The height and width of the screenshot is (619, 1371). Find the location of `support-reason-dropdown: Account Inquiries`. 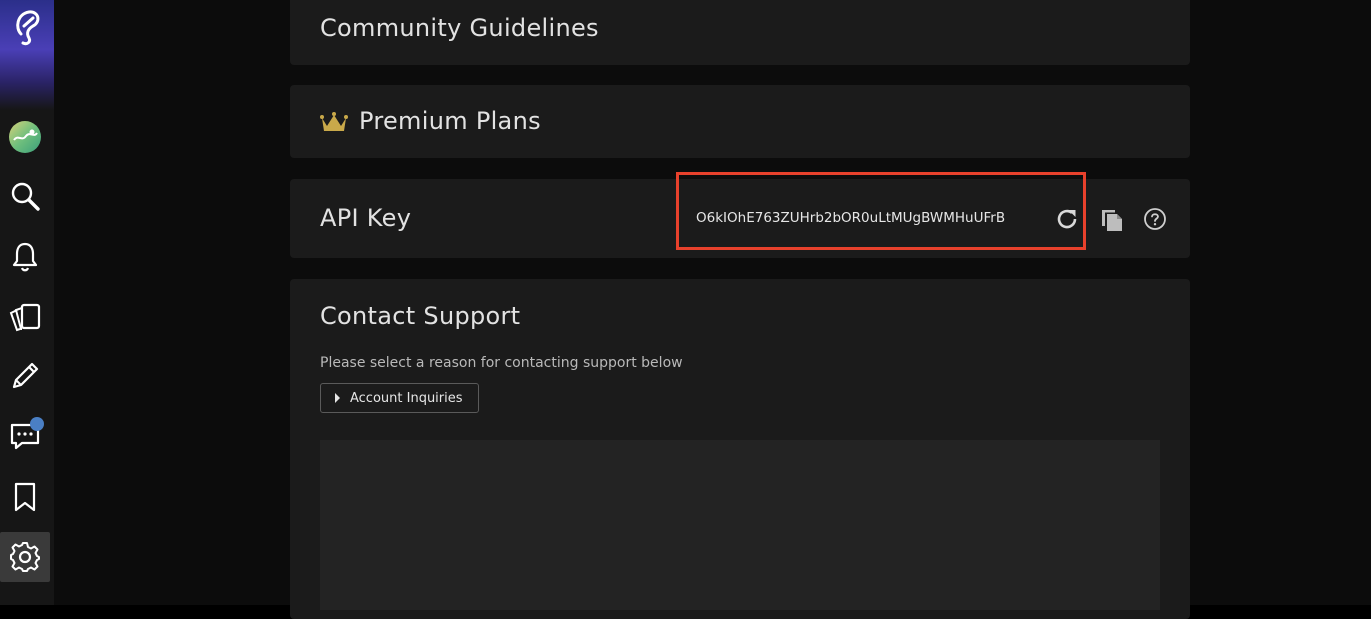

support-reason-dropdown: Account Inquiries is located at coordinates (399, 398).